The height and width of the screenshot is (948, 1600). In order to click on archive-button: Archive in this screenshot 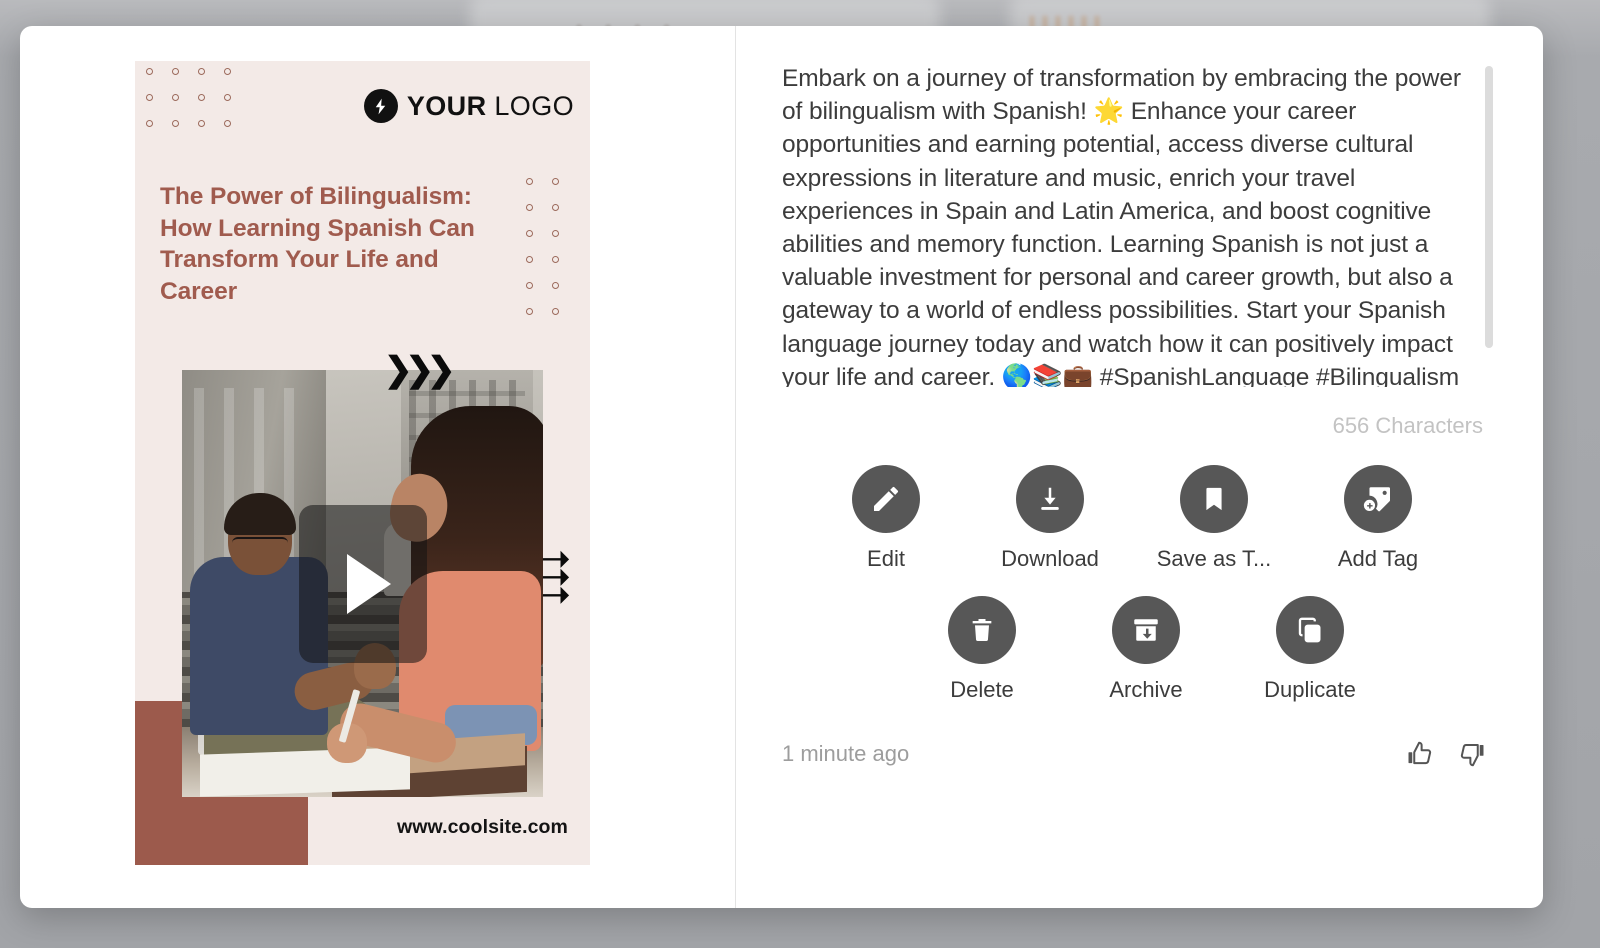, I will do `click(1146, 649)`.